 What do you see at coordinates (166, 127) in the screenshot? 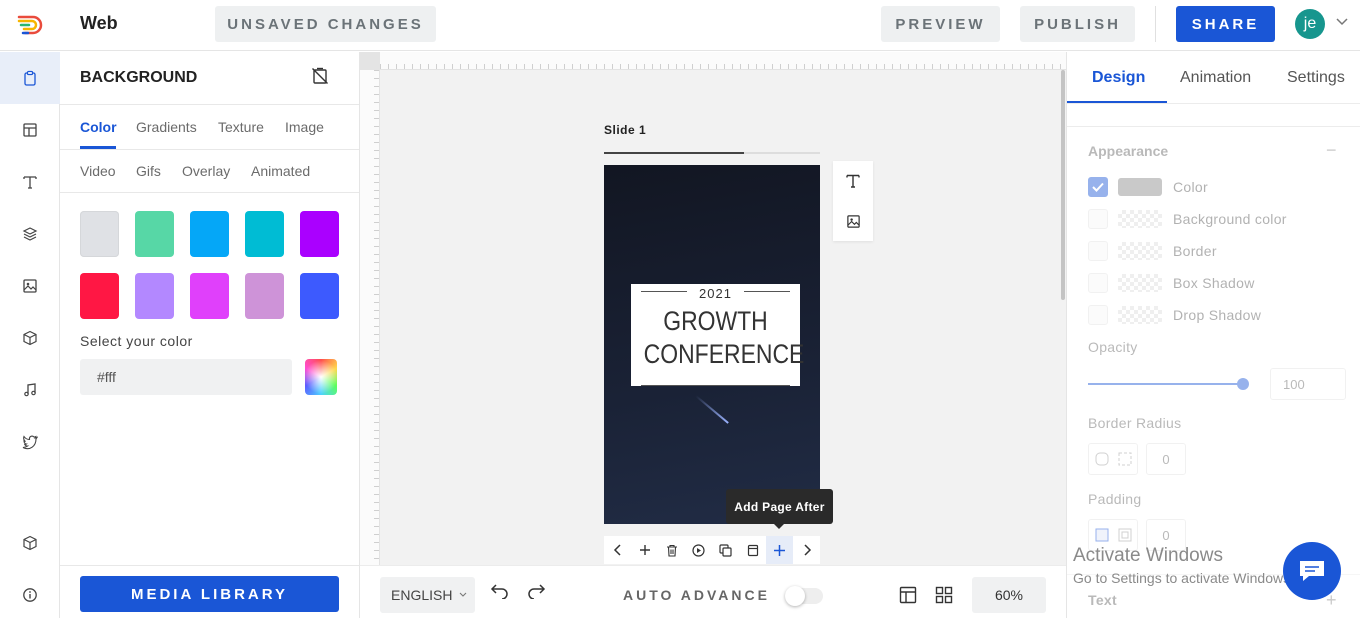
I see `tab-gradients: Gradients` at bounding box center [166, 127].